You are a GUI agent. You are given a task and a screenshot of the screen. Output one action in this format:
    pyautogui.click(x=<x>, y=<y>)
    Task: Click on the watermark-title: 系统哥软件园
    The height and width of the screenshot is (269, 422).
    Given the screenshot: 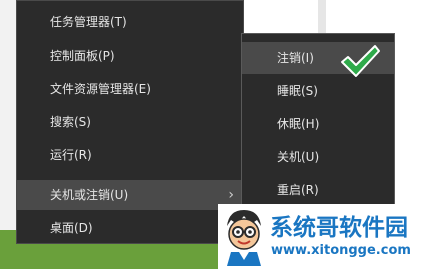 What is the action you would take?
    pyautogui.click(x=339, y=228)
    